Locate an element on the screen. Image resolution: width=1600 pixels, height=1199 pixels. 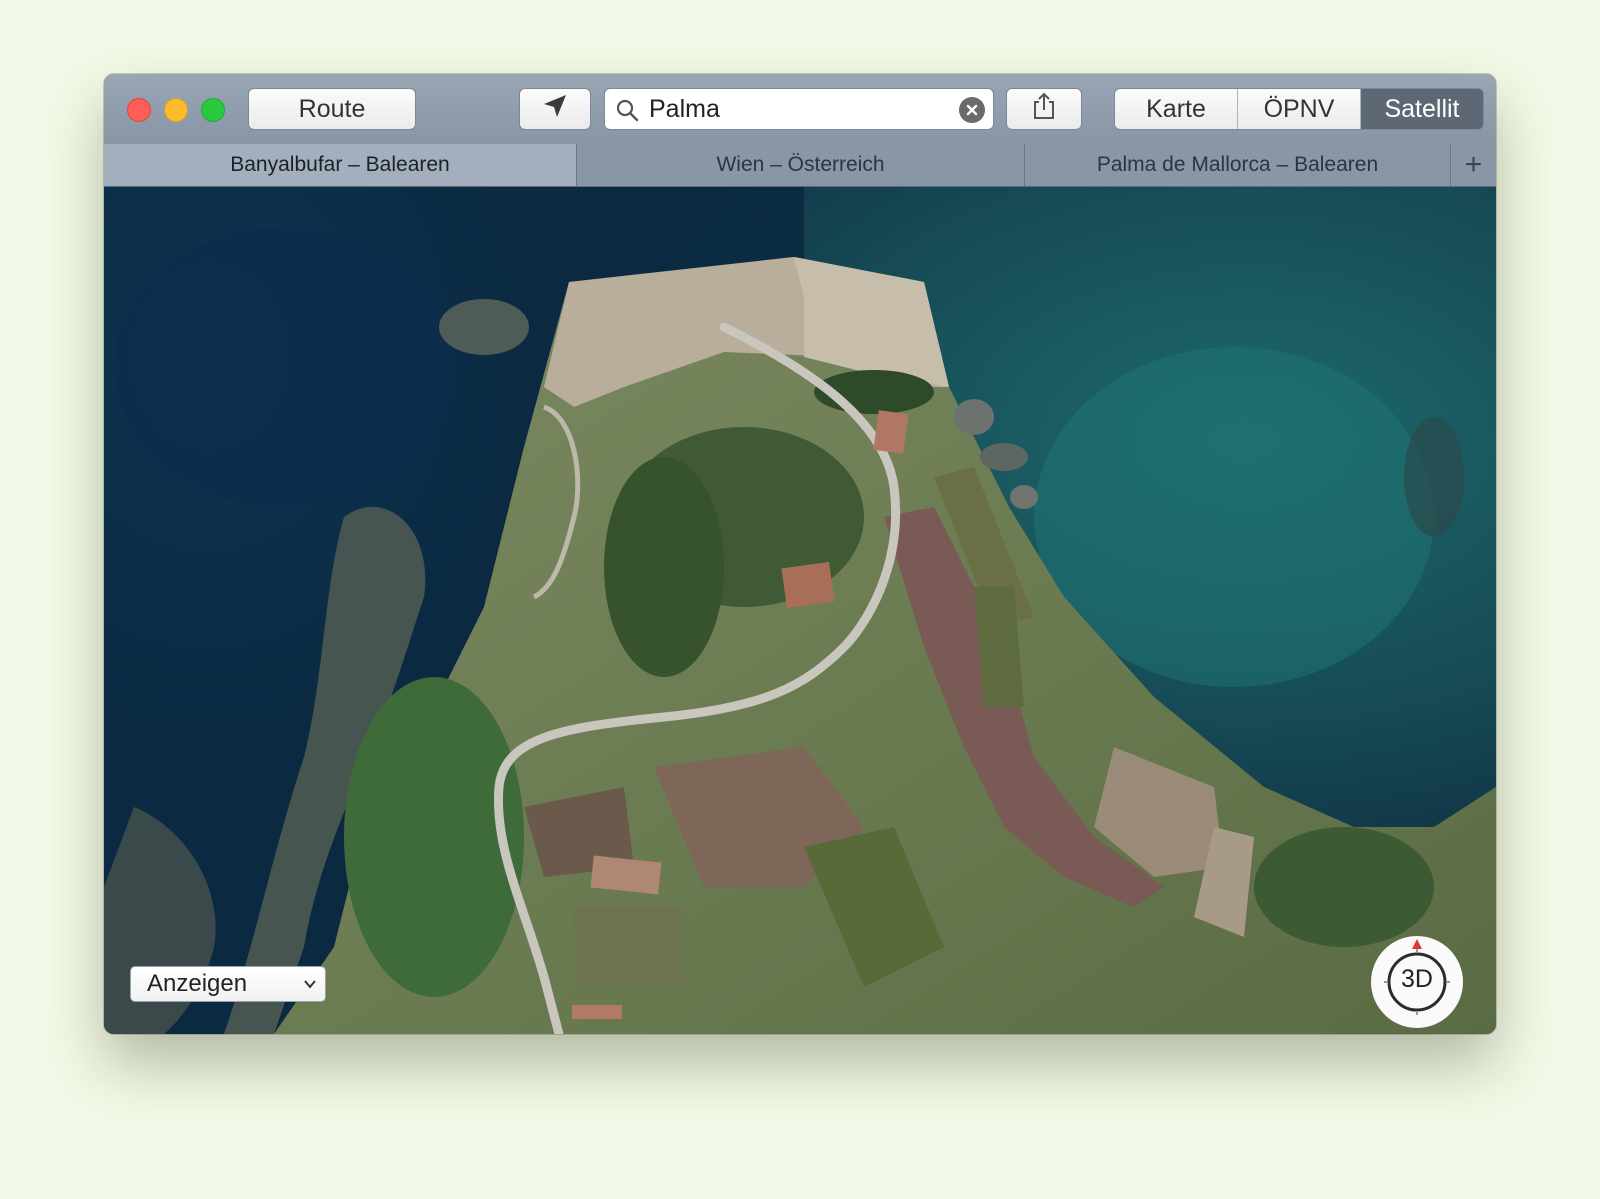
tab-label: Banyalbufar – Balearen is located at coordinates (340, 164).